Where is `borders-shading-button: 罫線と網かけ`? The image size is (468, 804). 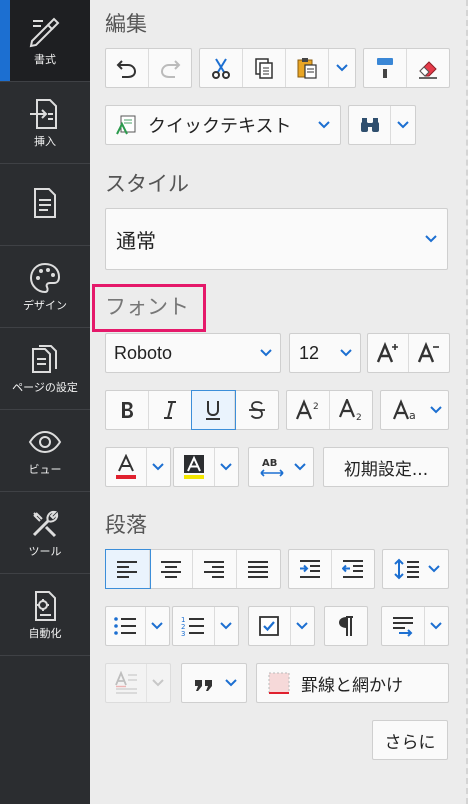 borders-shading-button: 罫線と網かけ is located at coordinates (352, 683).